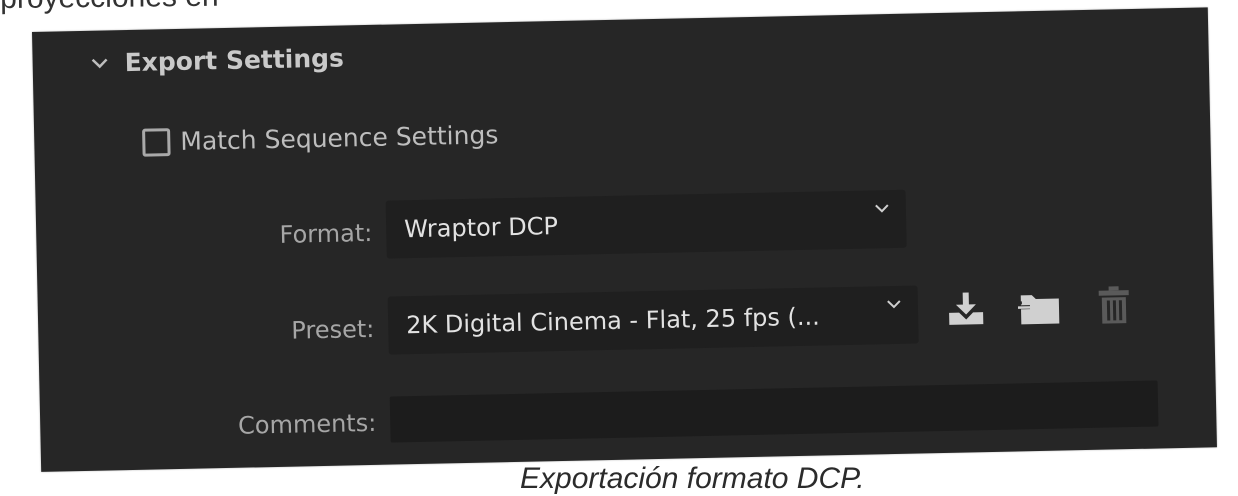 The width and height of the screenshot is (1238, 496). What do you see at coordinates (882, 209) in the screenshot?
I see `format-chevron-down-icon` at bounding box center [882, 209].